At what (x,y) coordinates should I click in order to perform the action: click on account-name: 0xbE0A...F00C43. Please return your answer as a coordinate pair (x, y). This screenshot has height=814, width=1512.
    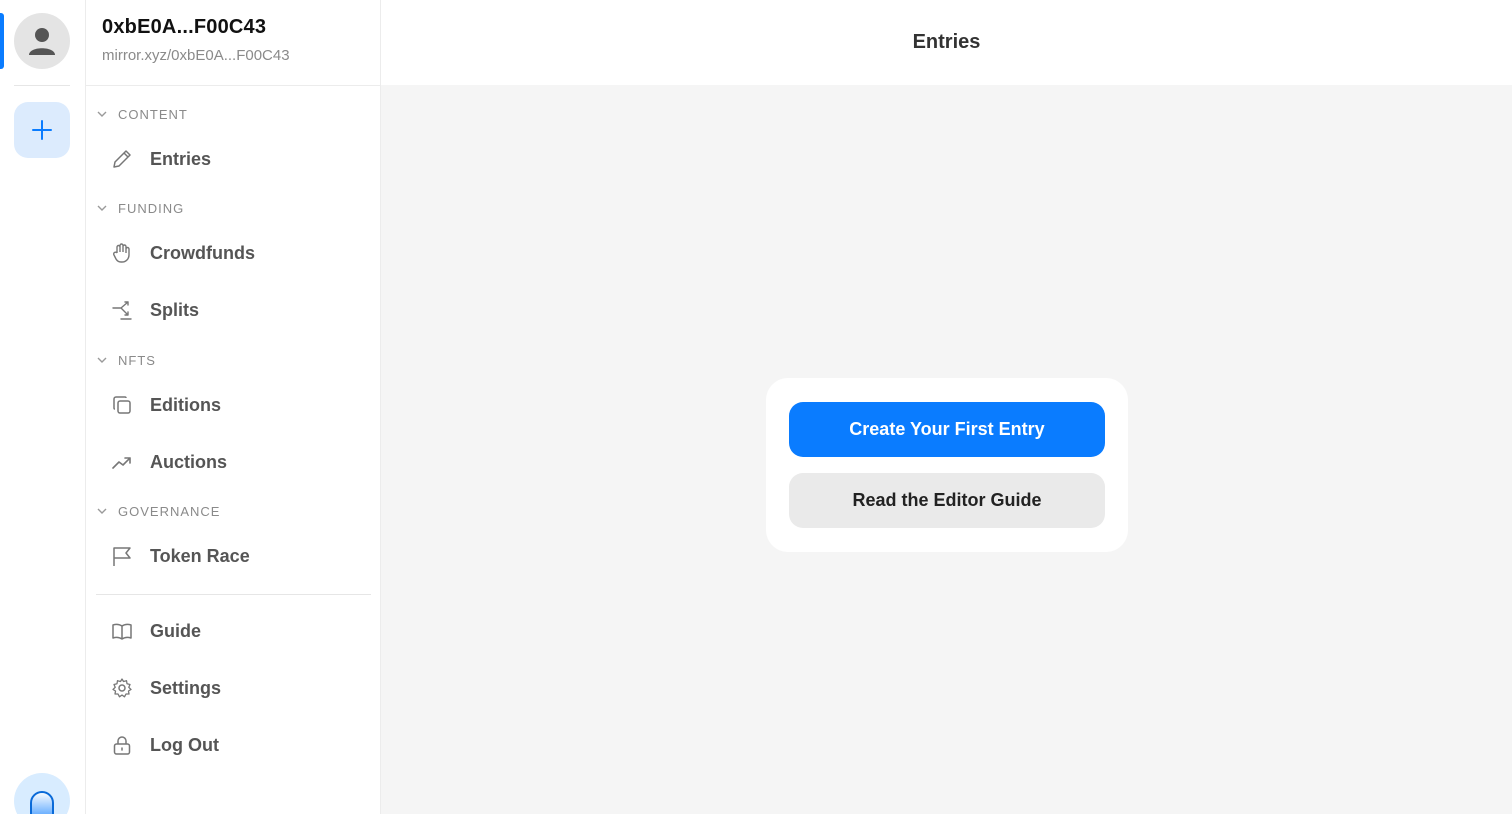
    Looking at the image, I should click on (184, 27).